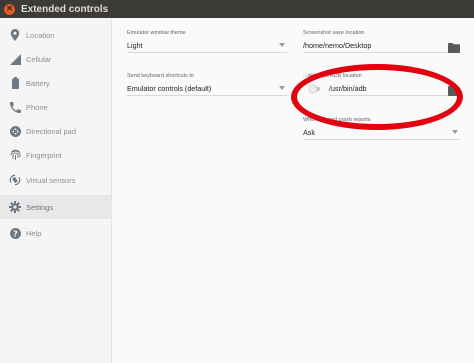  Describe the element at coordinates (334, 33) in the screenshot. I see `screenshot-location-label: Screenshot save location` at that location.